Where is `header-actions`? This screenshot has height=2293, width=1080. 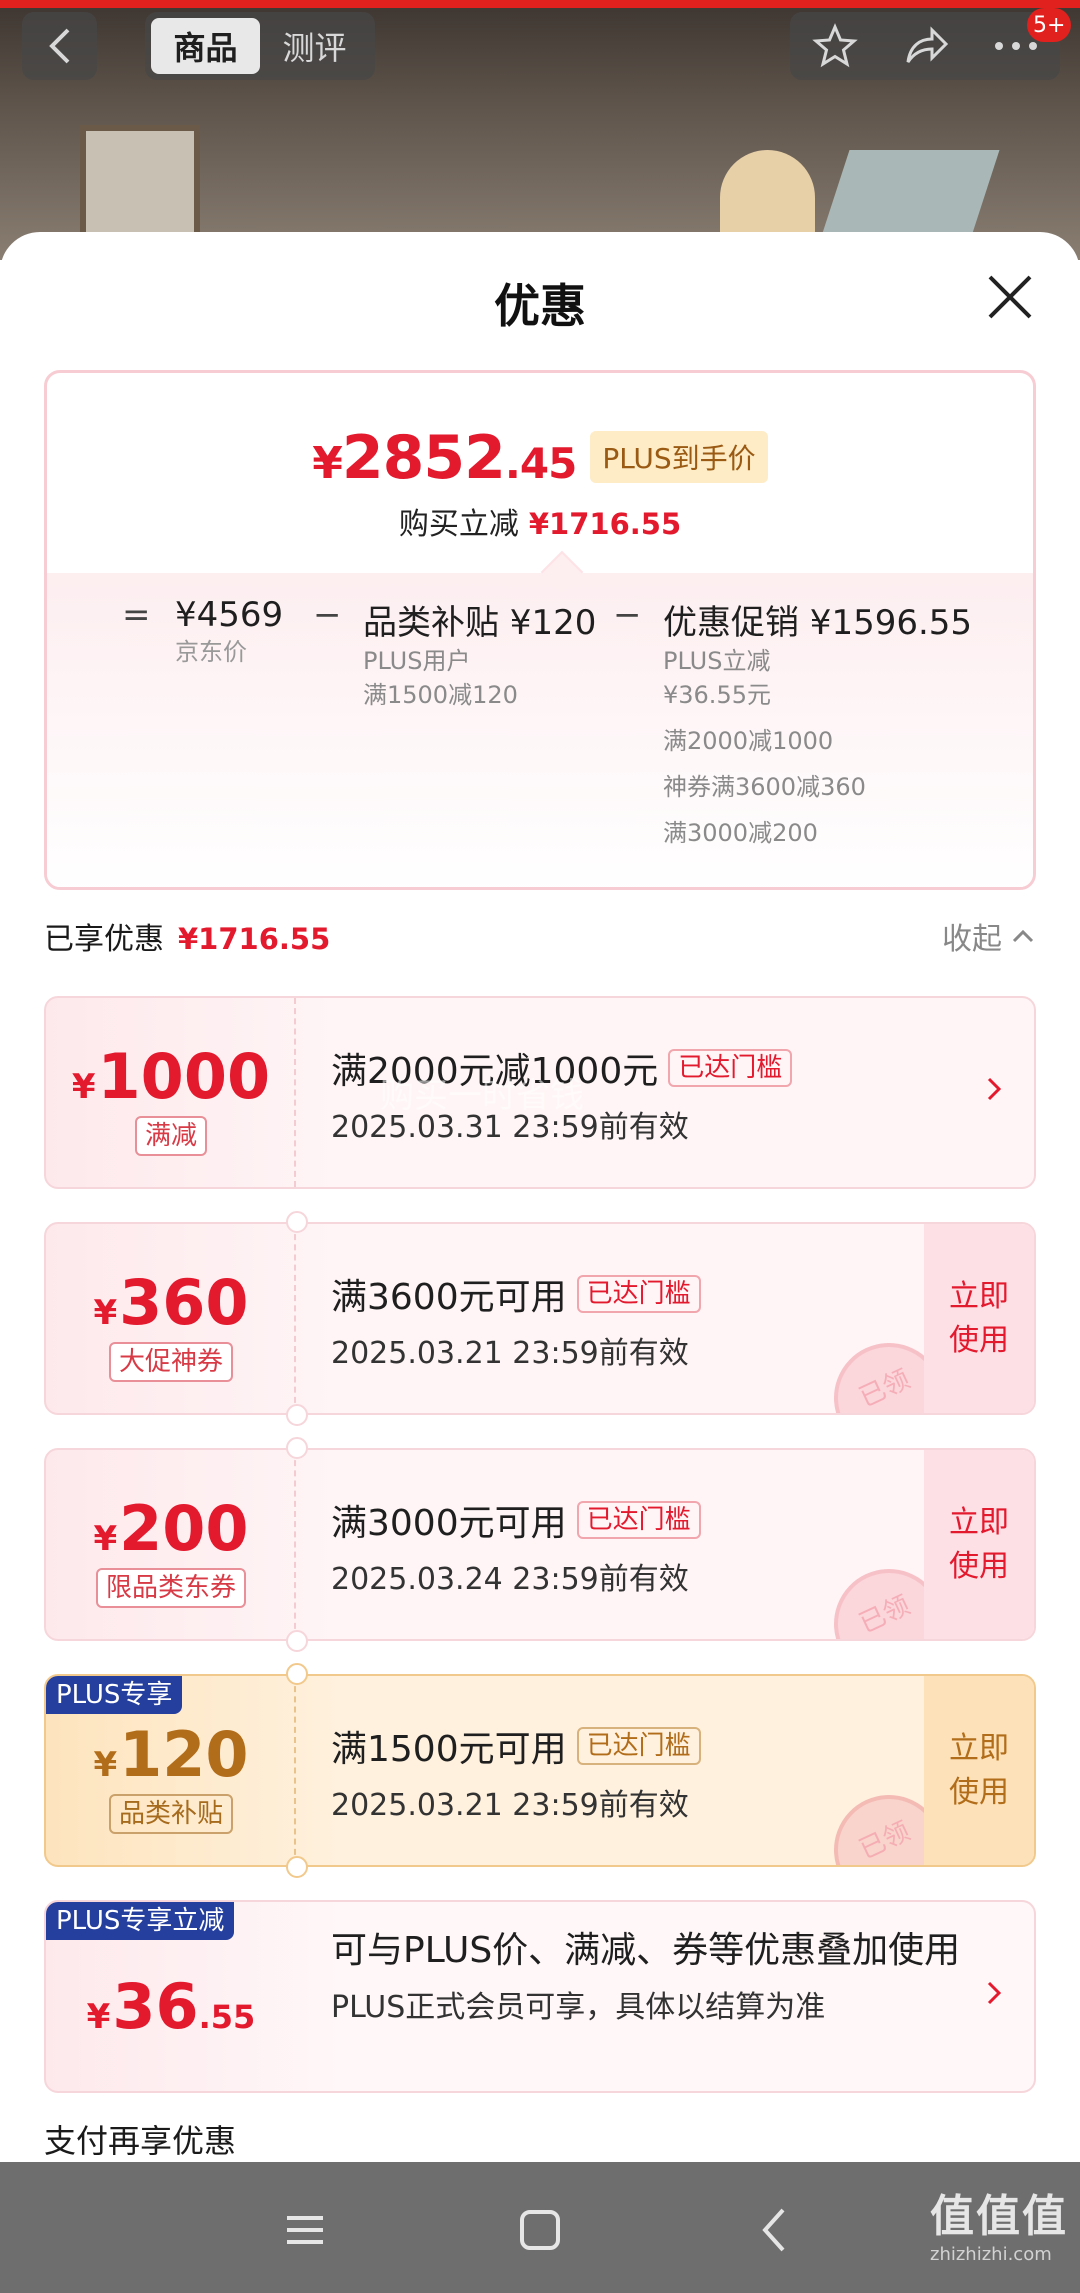 header-actions is located at coordinates (925, 46).